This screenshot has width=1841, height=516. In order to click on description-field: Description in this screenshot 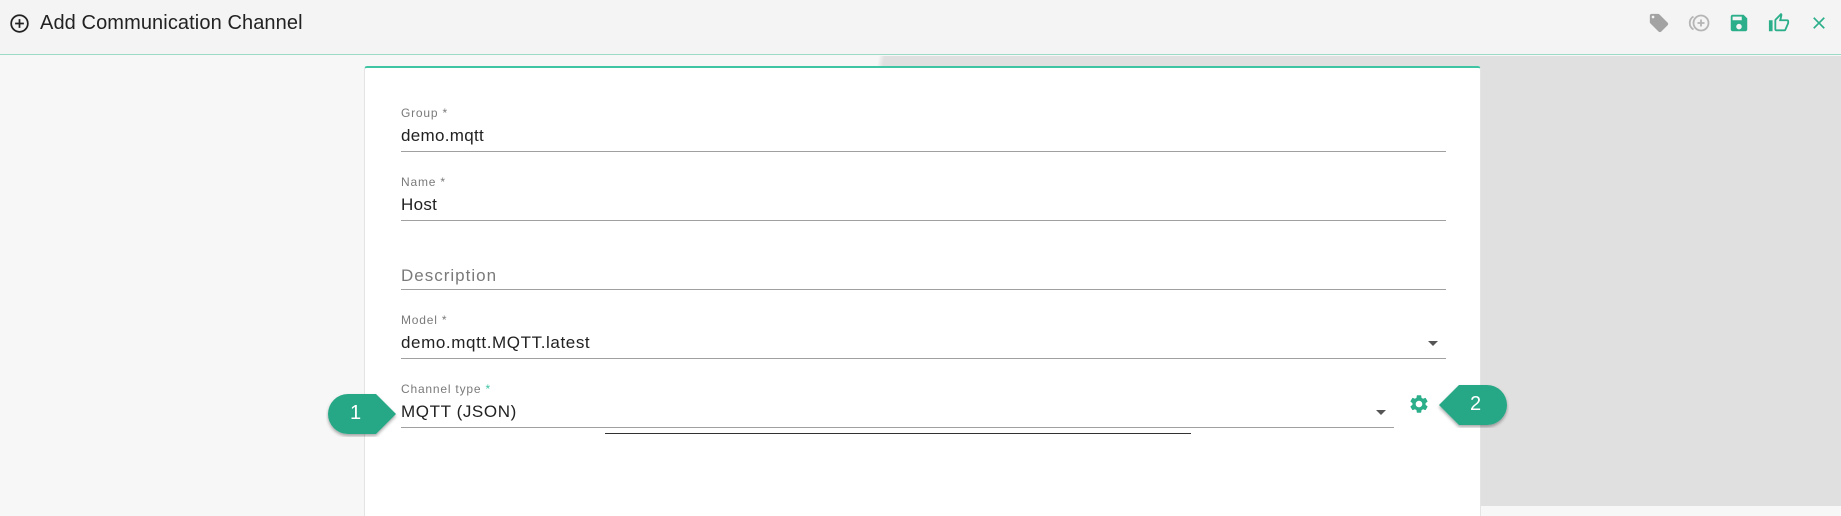, I will do `click(923, 267)`.